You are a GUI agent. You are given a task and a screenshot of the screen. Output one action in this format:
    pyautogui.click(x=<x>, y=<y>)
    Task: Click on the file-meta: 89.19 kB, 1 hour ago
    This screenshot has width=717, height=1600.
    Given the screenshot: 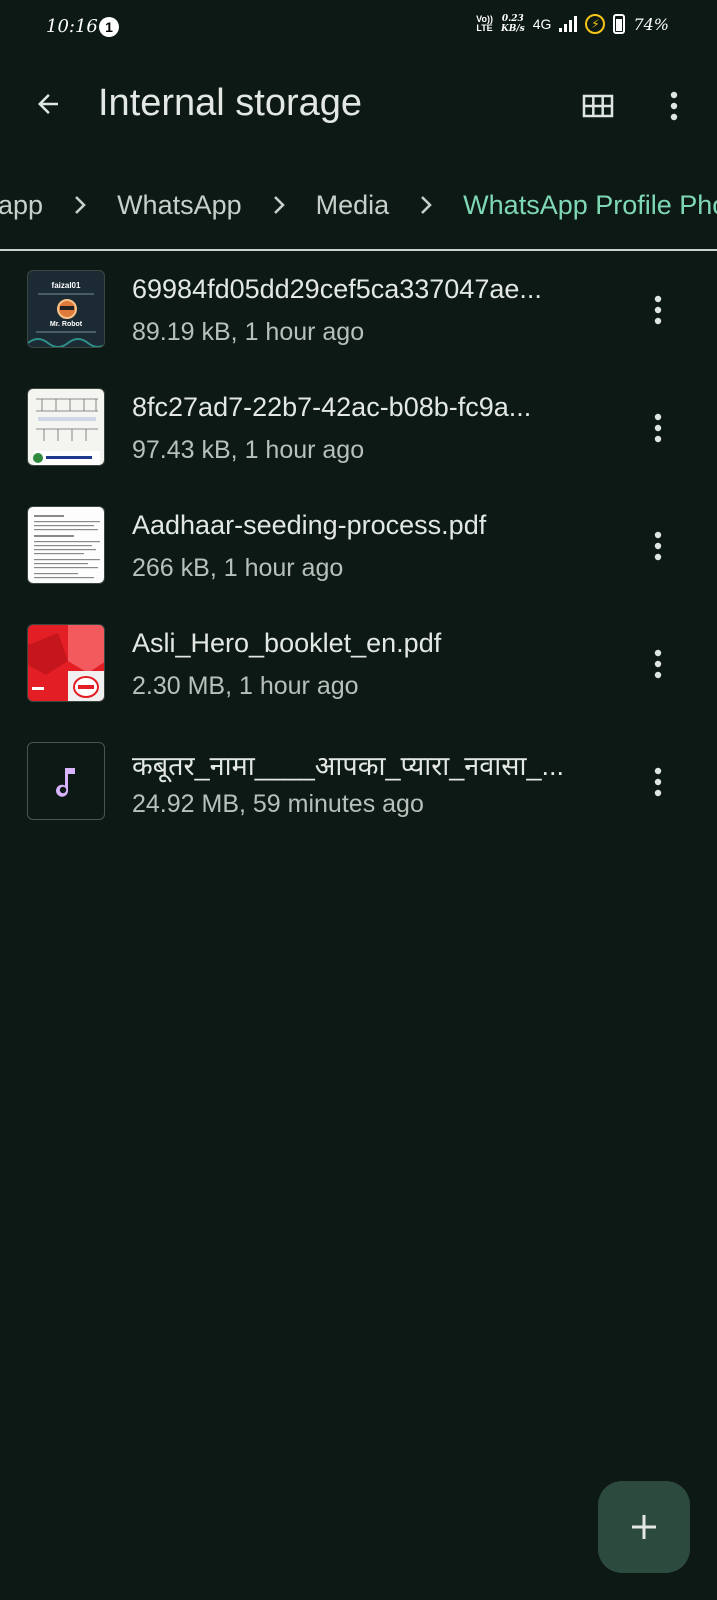 What is the action you would take?
    pyautogui.click(x=248, y=332)
    